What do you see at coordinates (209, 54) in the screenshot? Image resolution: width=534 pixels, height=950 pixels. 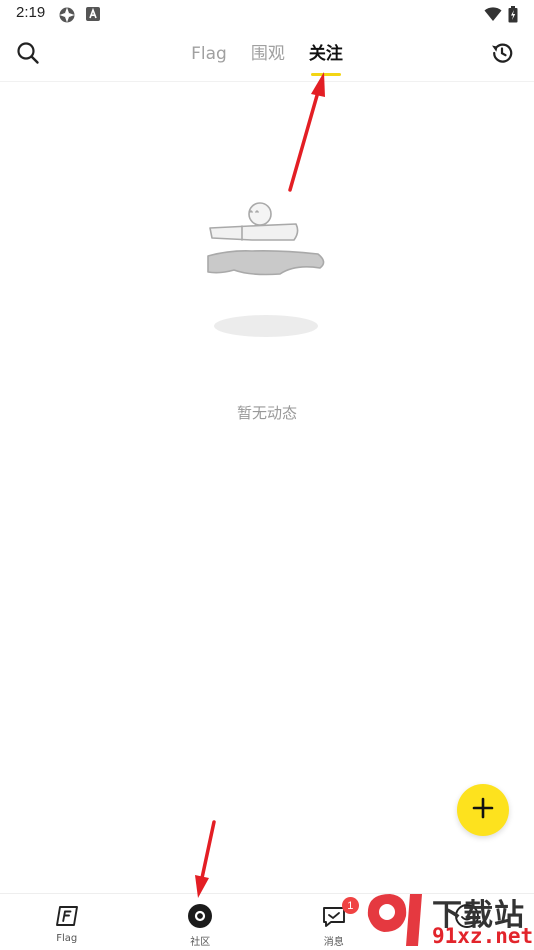 I see `tab-label: Flag` at bounding box center [209, 54].